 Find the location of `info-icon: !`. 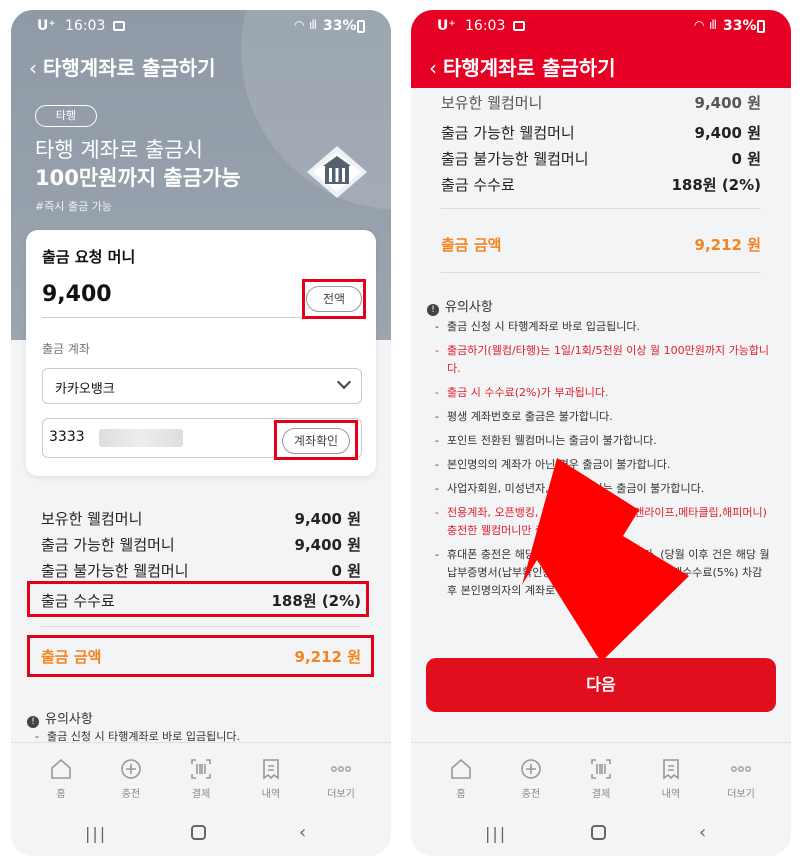

info-icon: ! is located at coordinates (33, 722).